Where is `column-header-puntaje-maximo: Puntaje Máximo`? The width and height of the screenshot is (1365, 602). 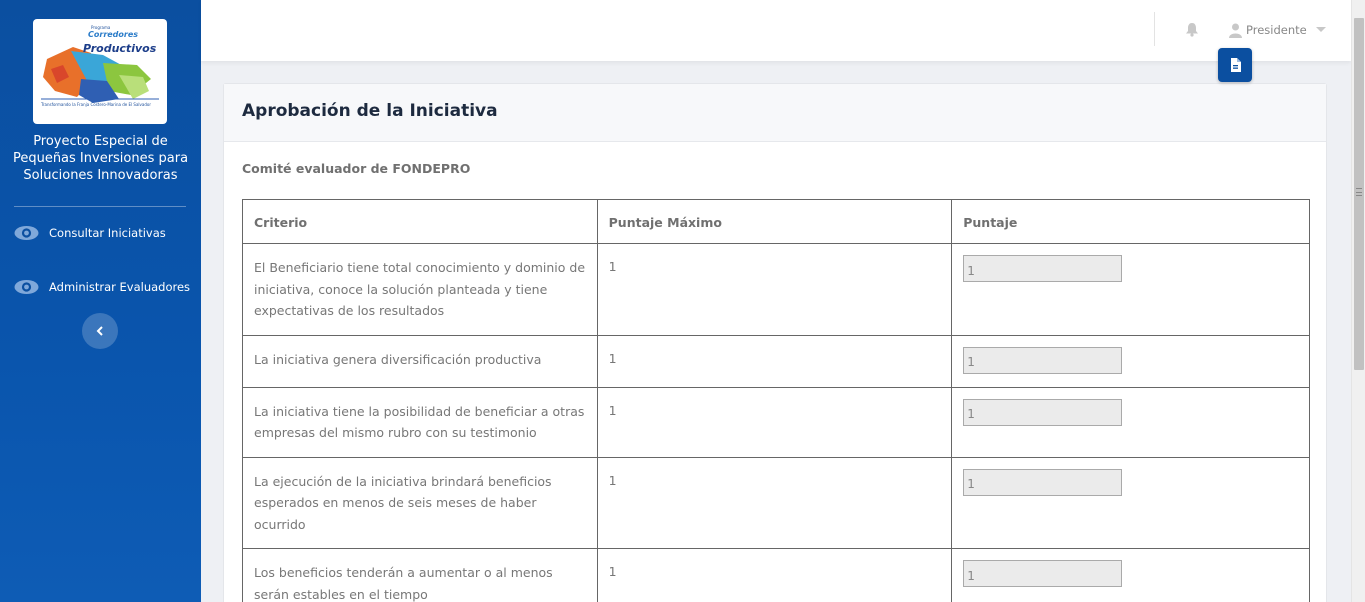
column-header-puntaje-maximo: Puntaje Máximo is located at coordinates (774, 221).